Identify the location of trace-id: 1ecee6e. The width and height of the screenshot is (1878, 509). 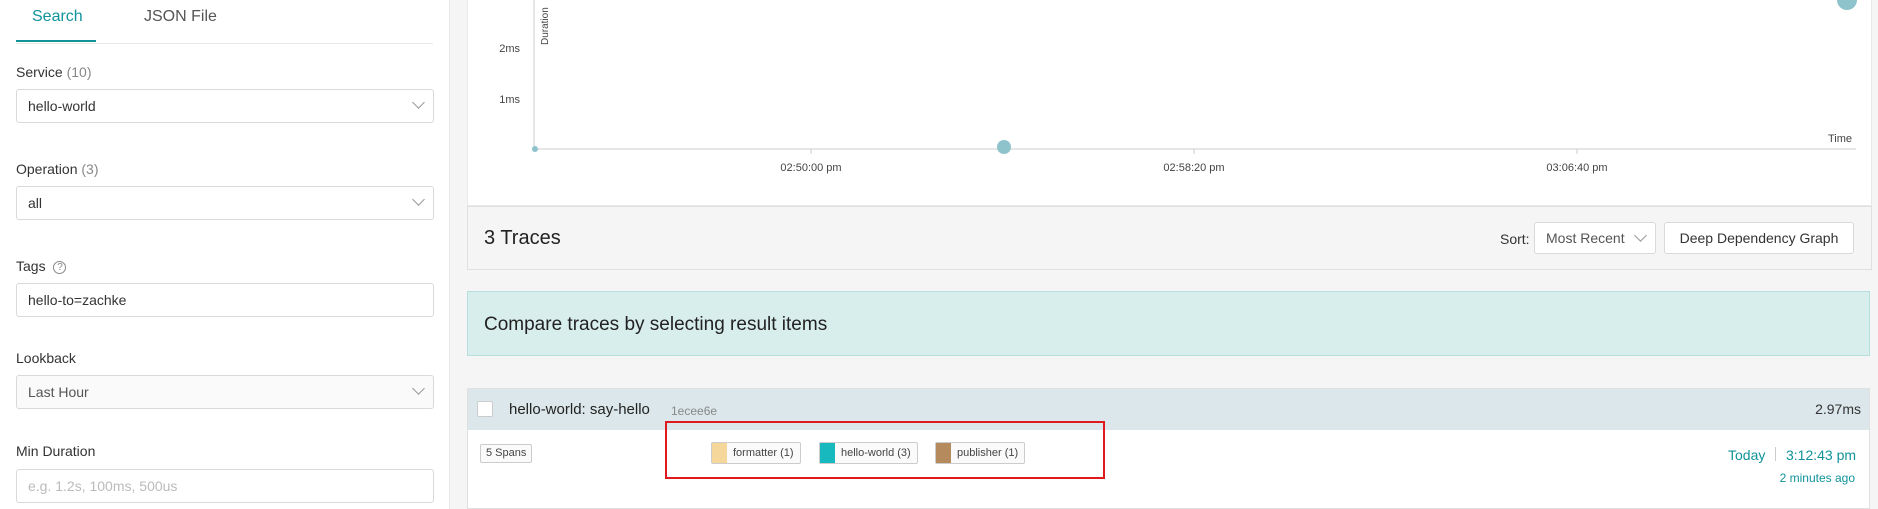
(694, 411).